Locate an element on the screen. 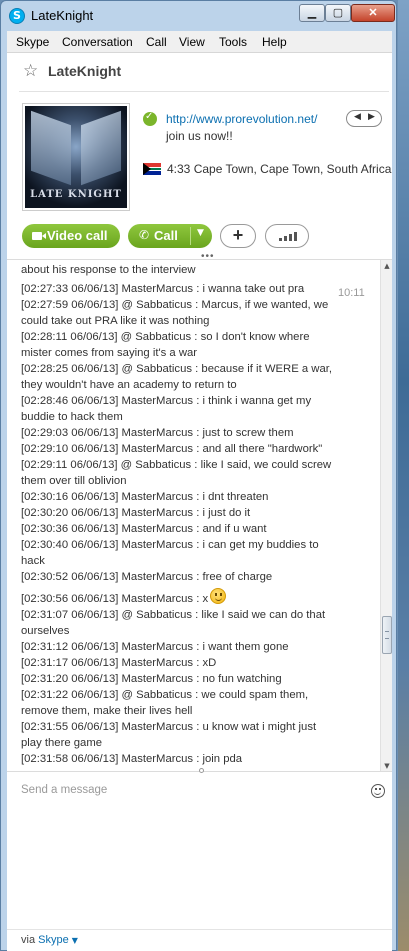 Image resolution: width=409 pixels, height=951 pixels. chat-message: [02:31:17 06/06/13] MasterMarcus : xD is located at coordinates (119, 663).